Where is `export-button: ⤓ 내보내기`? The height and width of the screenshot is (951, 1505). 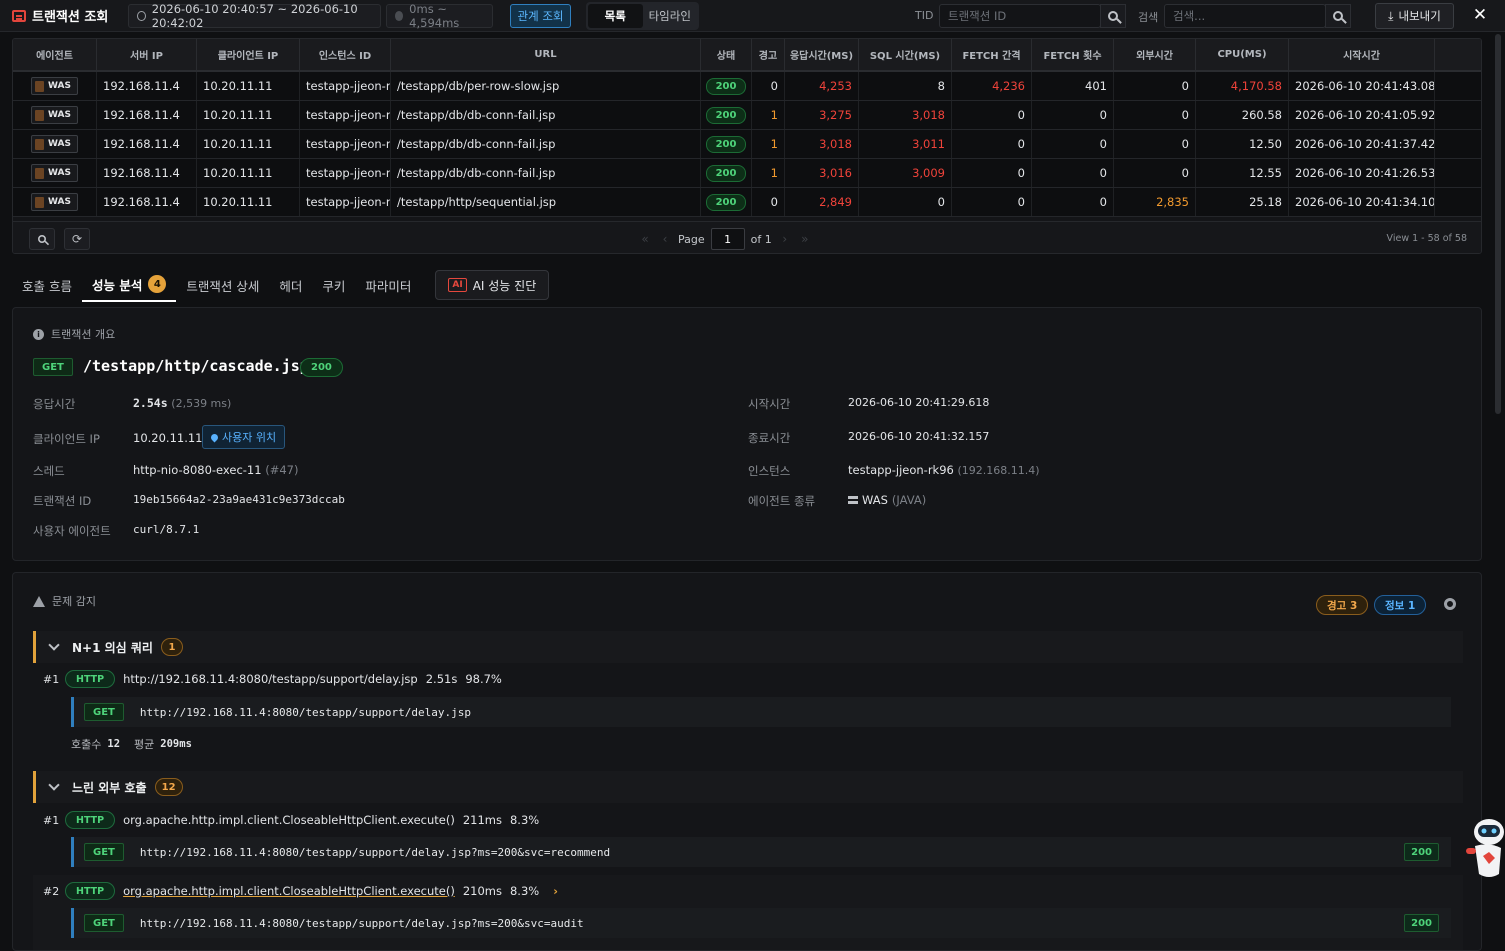
export-button: ⤓ 내보내기 is located at coordinates (1414, 16).